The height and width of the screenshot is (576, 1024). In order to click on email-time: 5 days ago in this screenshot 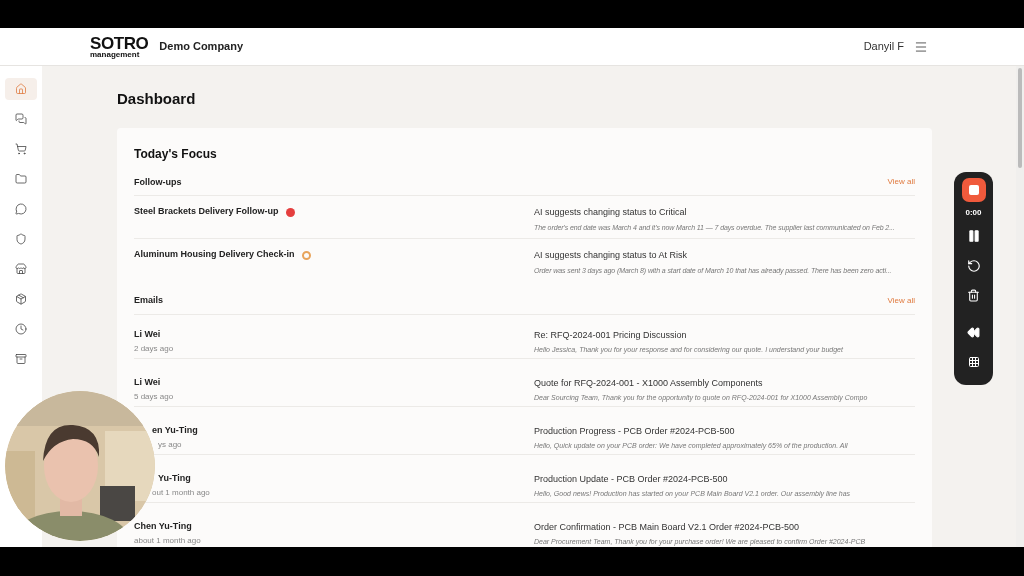, I will do `click(154, 396)`.